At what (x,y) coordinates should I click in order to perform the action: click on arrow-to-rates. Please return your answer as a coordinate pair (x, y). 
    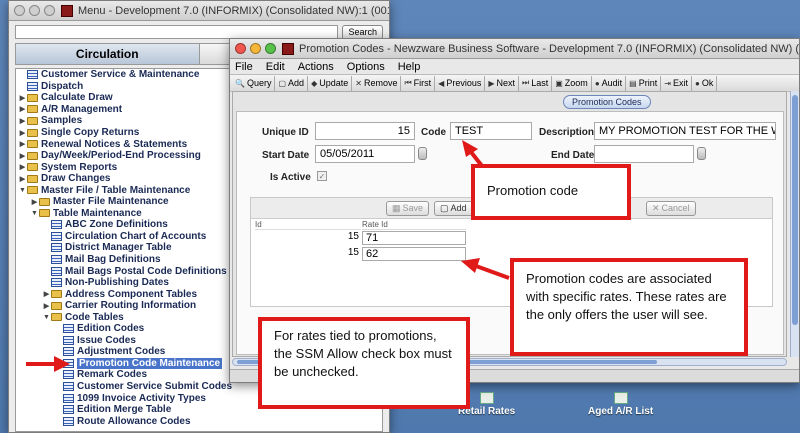
    Looking at the image, I should click on (485, 269).